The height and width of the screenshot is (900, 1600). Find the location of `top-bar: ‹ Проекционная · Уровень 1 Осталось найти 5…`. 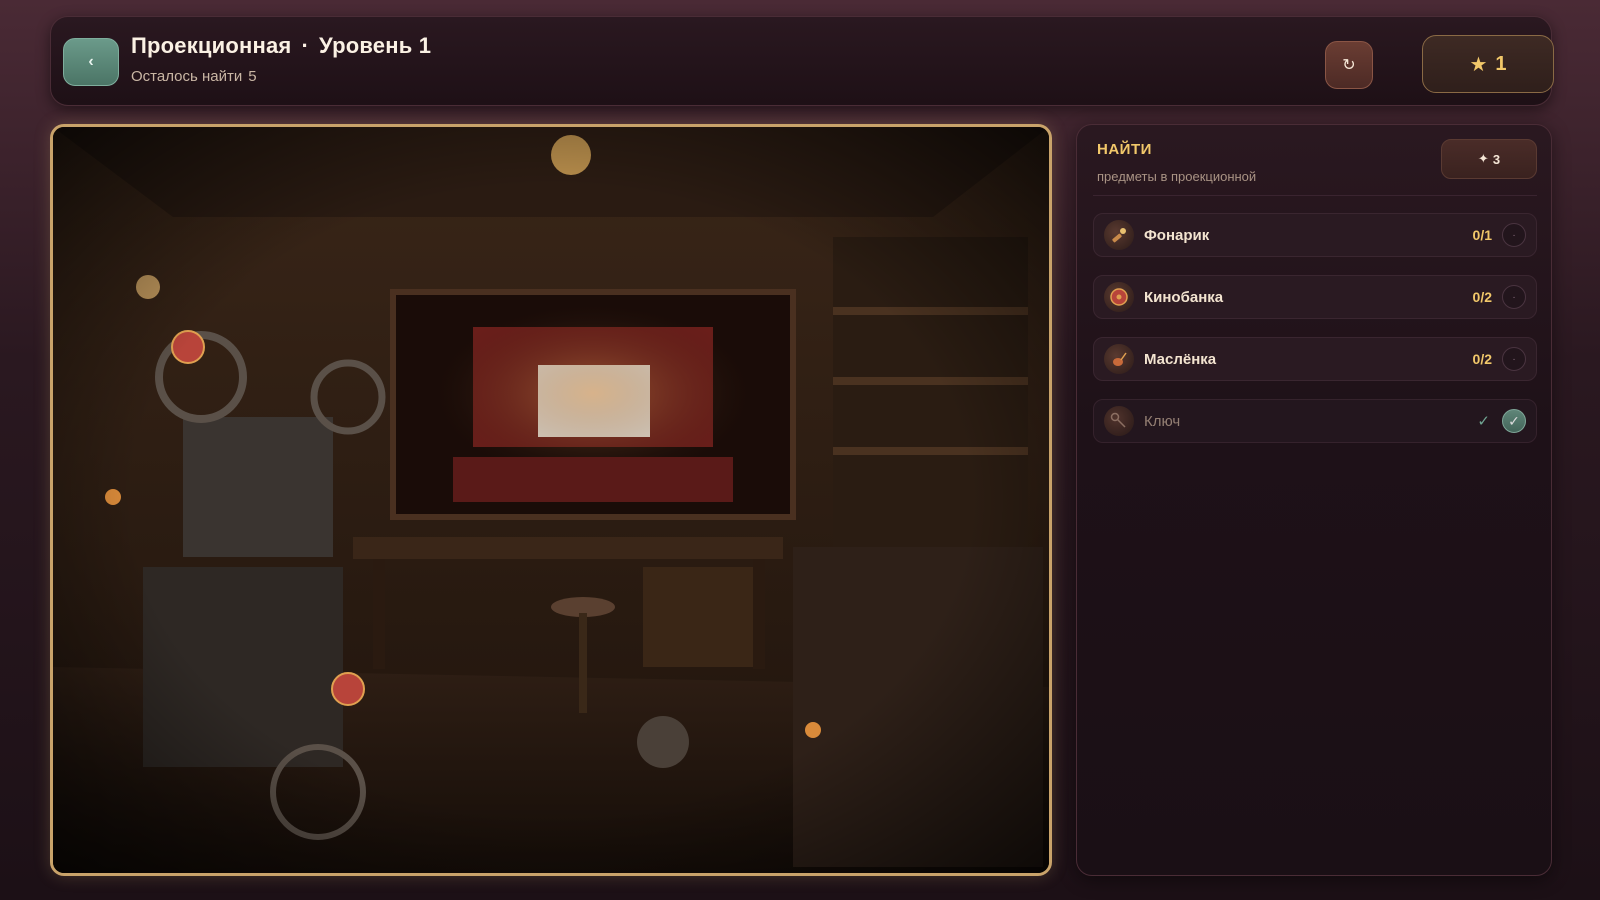

top-bar: ‹ Проекционная · Уровень 1 Осталось найти 5… is located at coordinates (802, 61).